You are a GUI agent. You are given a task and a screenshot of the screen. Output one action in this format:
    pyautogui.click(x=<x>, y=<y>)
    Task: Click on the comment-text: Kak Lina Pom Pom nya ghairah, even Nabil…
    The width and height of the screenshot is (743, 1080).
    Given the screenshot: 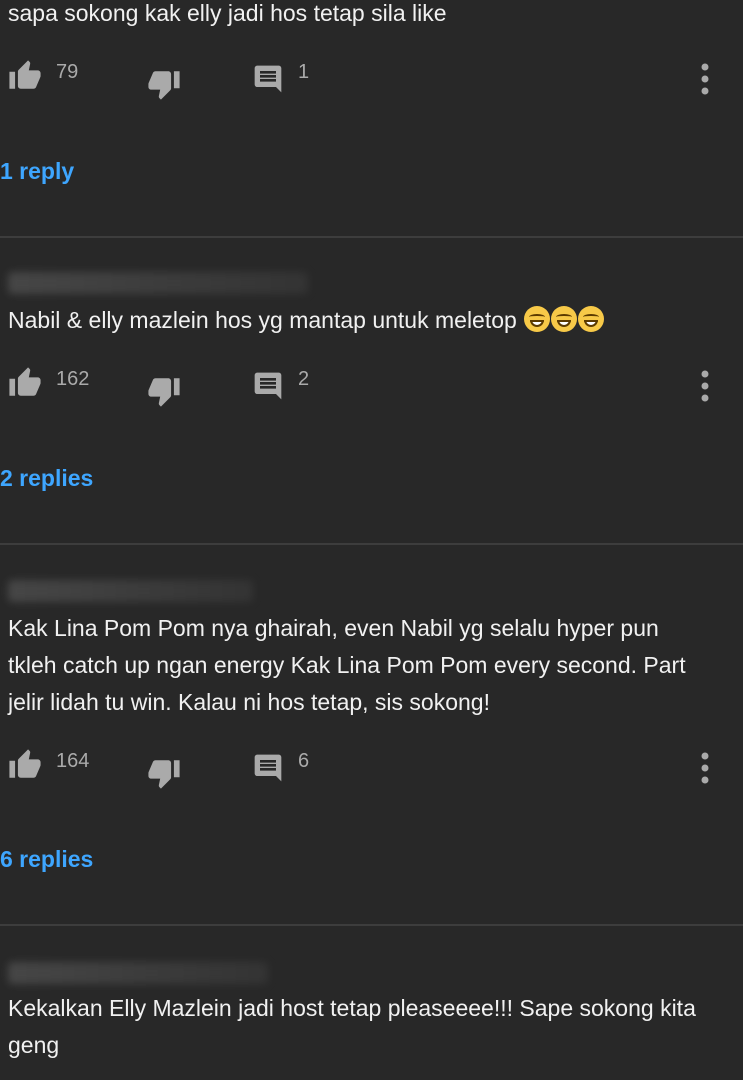 What is the action you would take?
    pyautogui.click(x=347, y=665)
    